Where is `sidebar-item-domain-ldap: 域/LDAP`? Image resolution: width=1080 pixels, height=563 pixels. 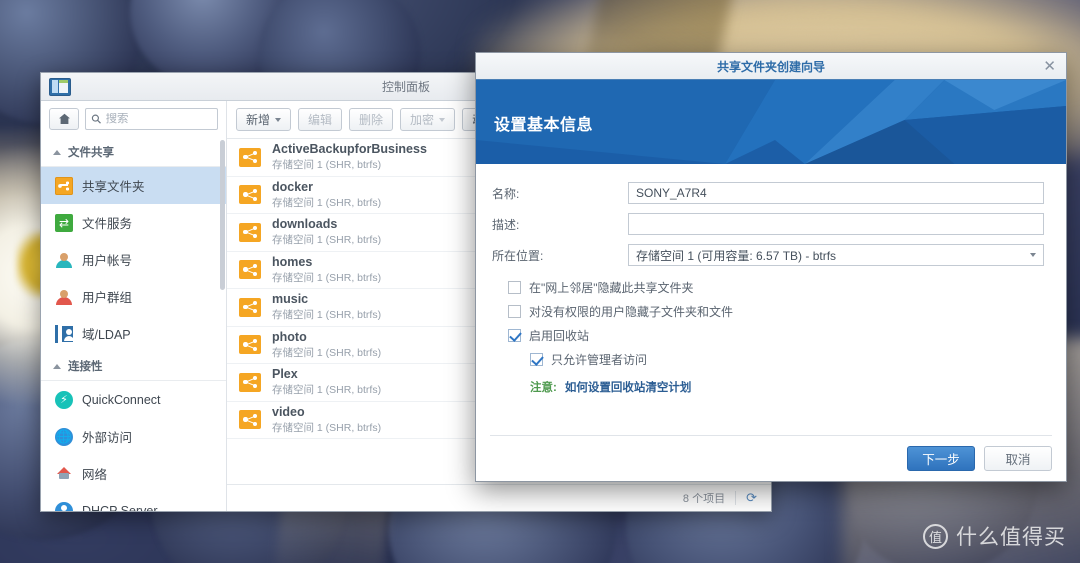
sidebar-item-domain-ldap: 域/LDAP is located at coordinates (133, 333).